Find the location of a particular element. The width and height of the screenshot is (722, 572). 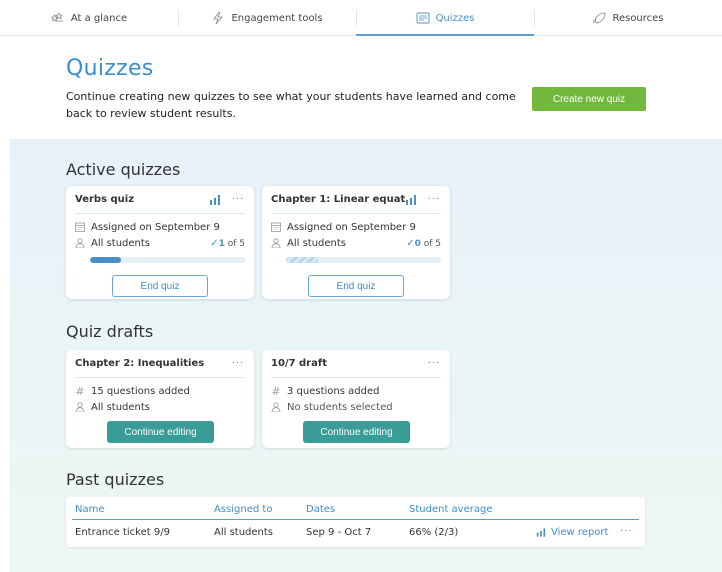

assigned-students: No students selected is located at coordinates (340, 407).